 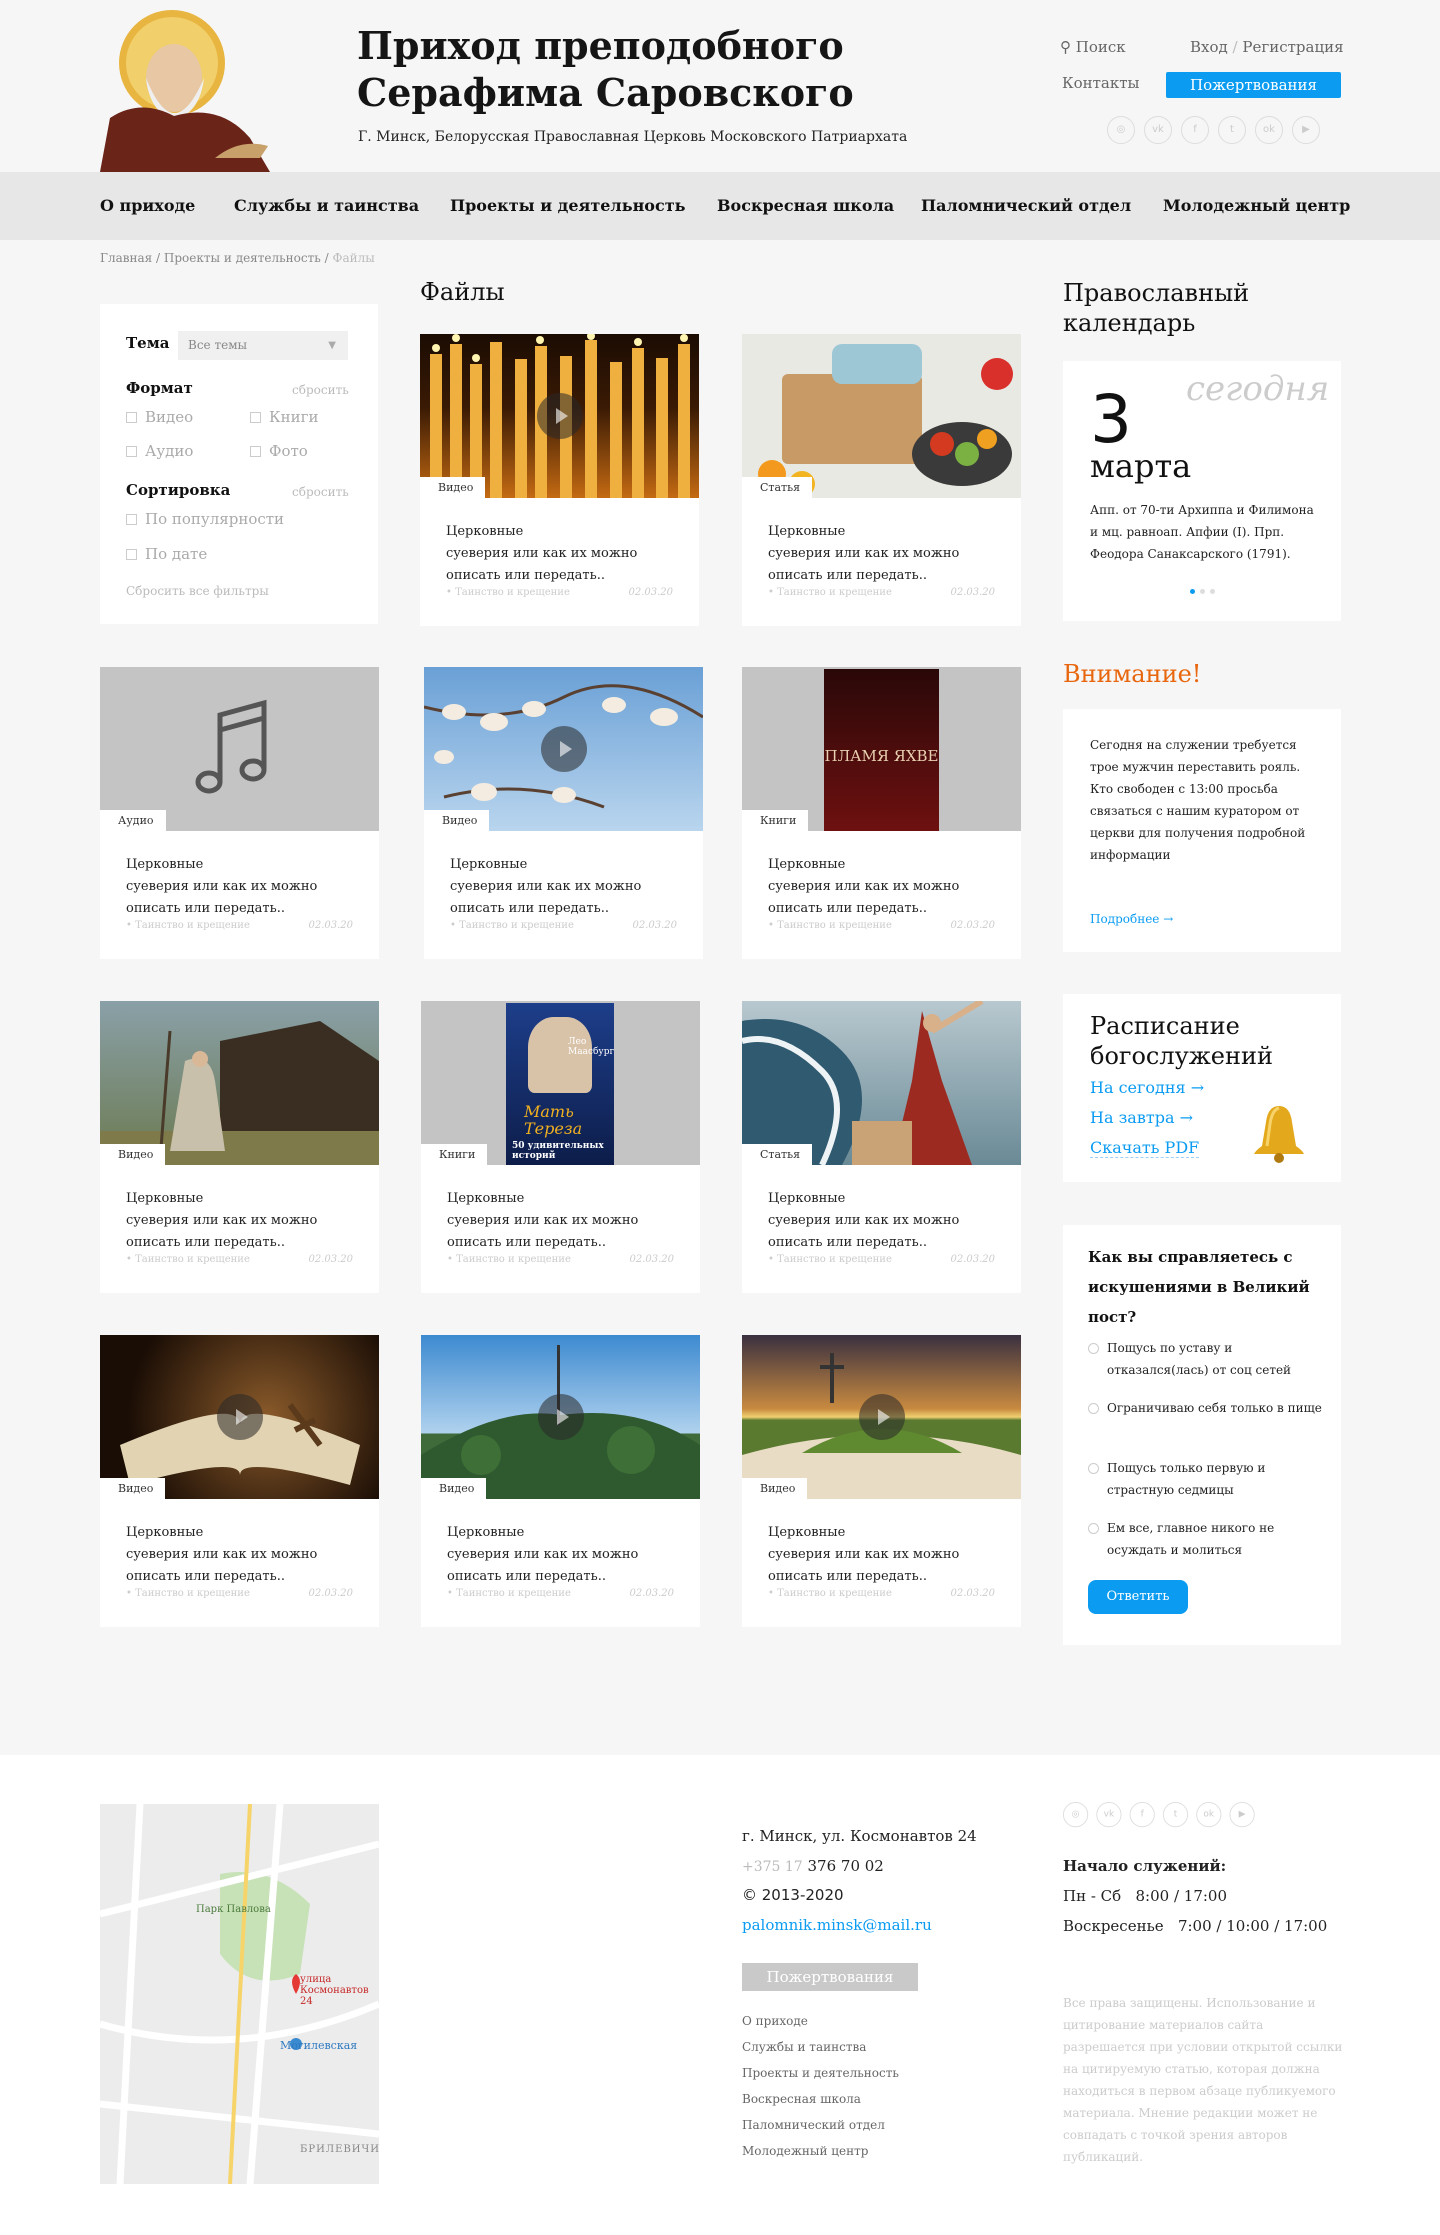 What do you see at coordinates (820, 2047) in the screenshot?
I see `footer-link-services: Службы и таинства` at bounding box center [820, 2047].